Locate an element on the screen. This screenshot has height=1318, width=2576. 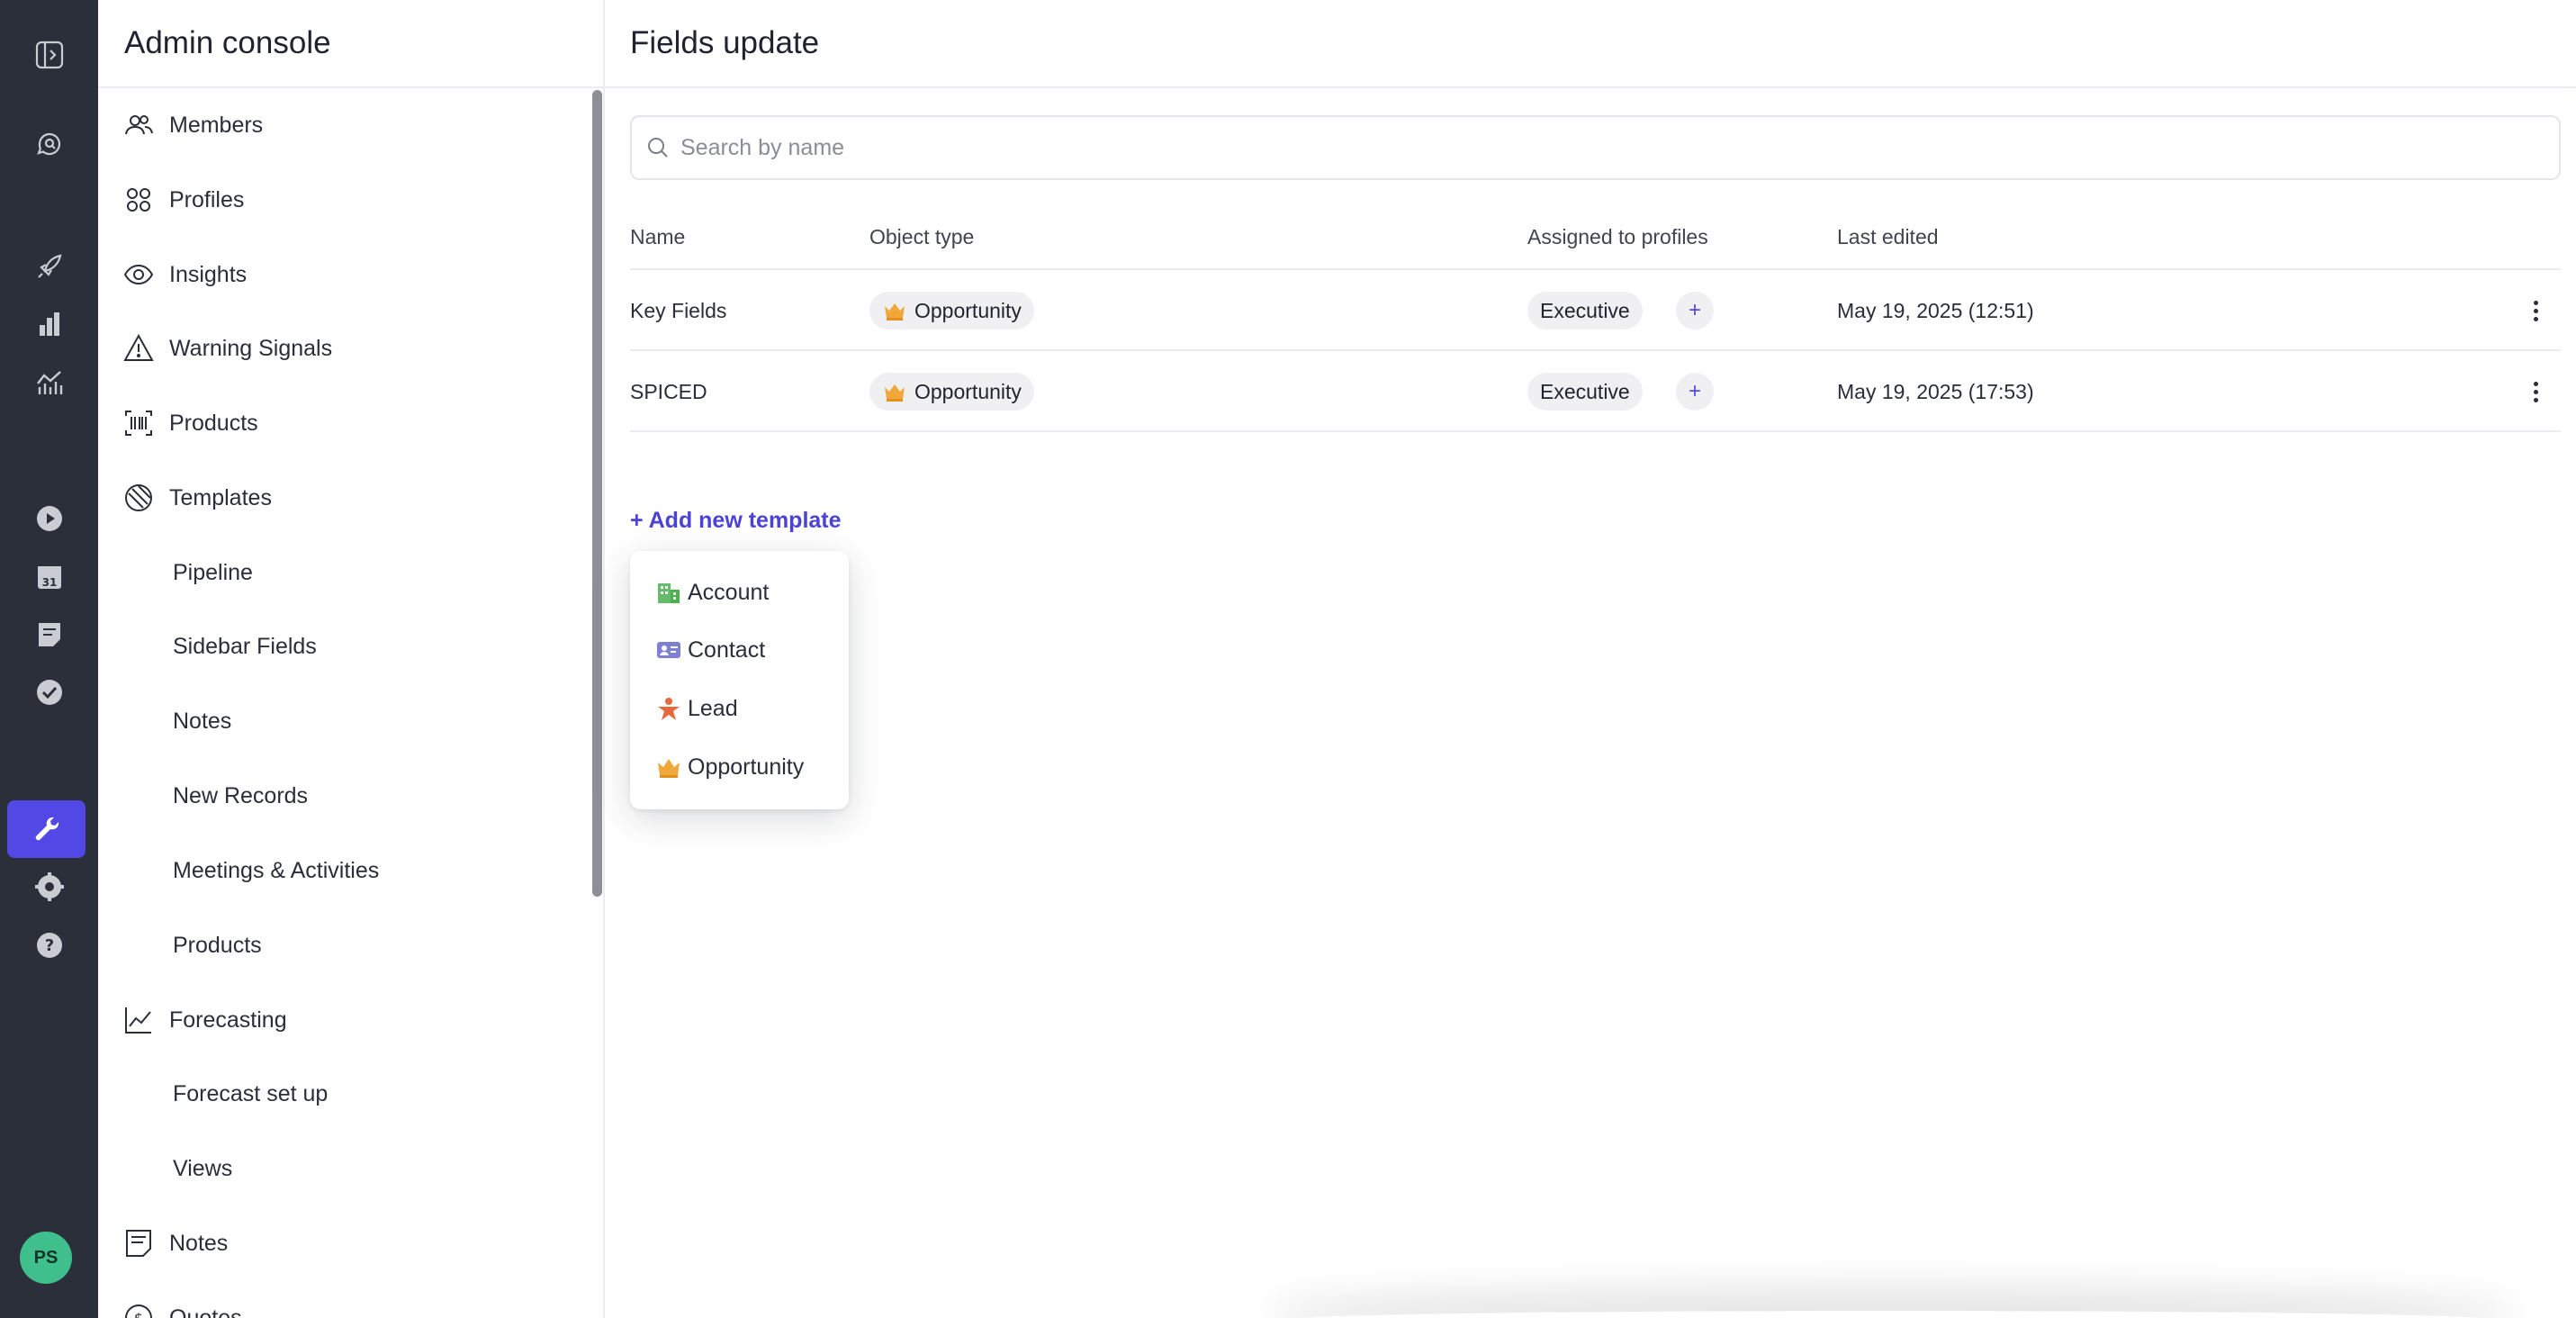
barcode-icon is located at coordinates (138, 423).